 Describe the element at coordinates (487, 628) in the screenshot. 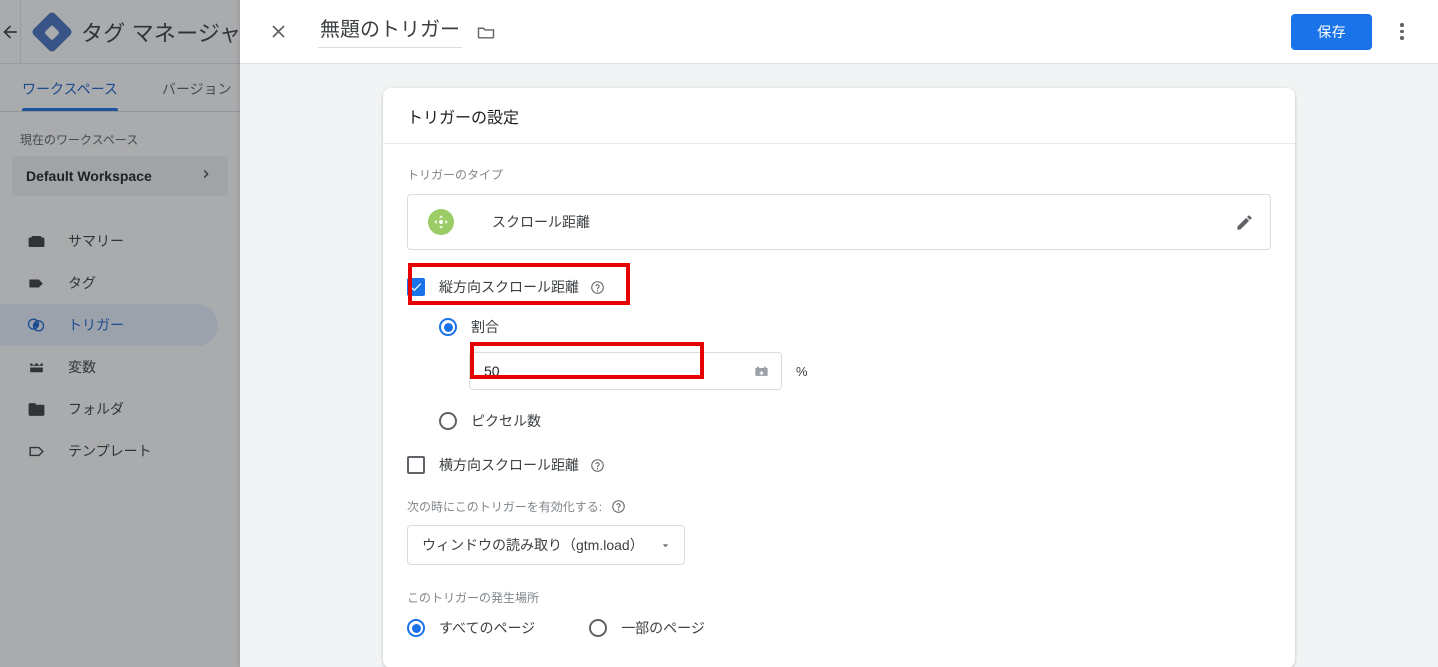

I see `all-pages-label: すべてのページ` at that location.